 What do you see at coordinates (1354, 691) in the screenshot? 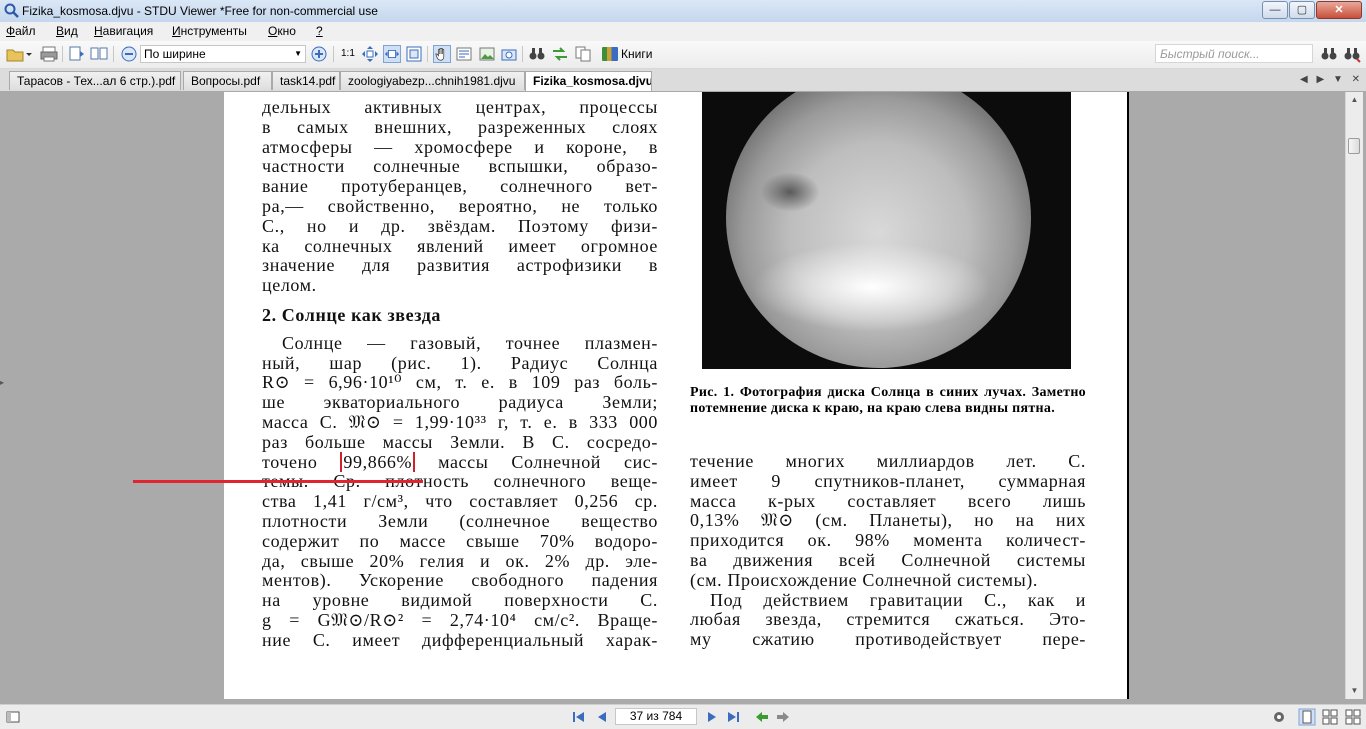
I see `scroll-down-icon: ▼` at bounding box center [1354, 691].